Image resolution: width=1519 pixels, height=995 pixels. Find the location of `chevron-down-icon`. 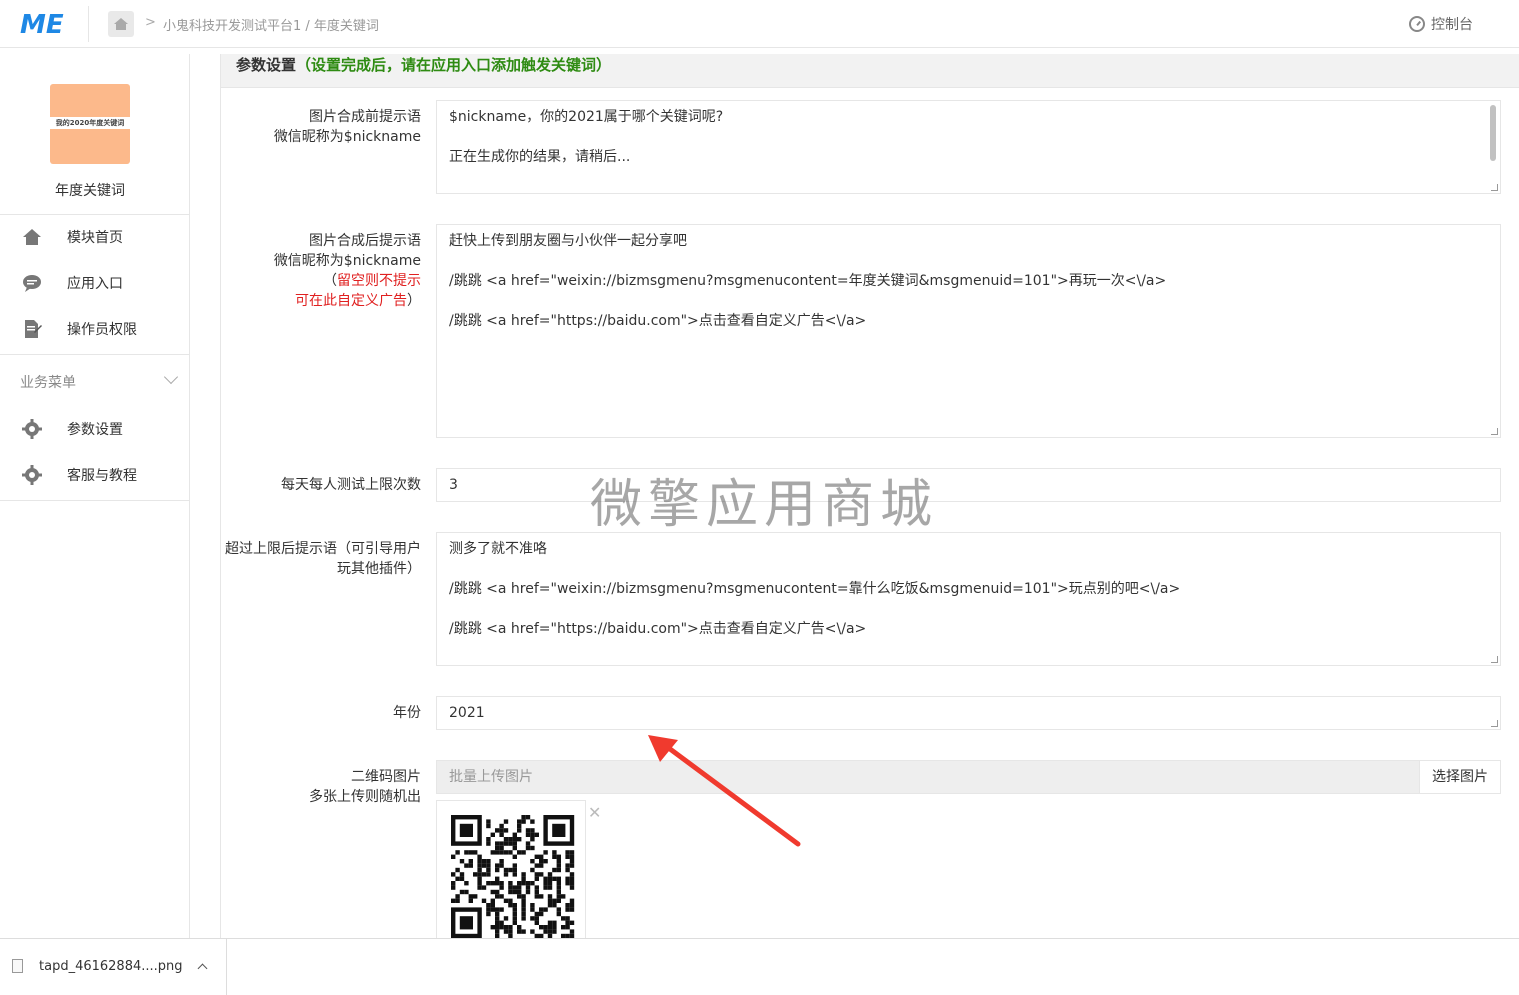

chevron-down-icon is located at coordinates (171, 377).